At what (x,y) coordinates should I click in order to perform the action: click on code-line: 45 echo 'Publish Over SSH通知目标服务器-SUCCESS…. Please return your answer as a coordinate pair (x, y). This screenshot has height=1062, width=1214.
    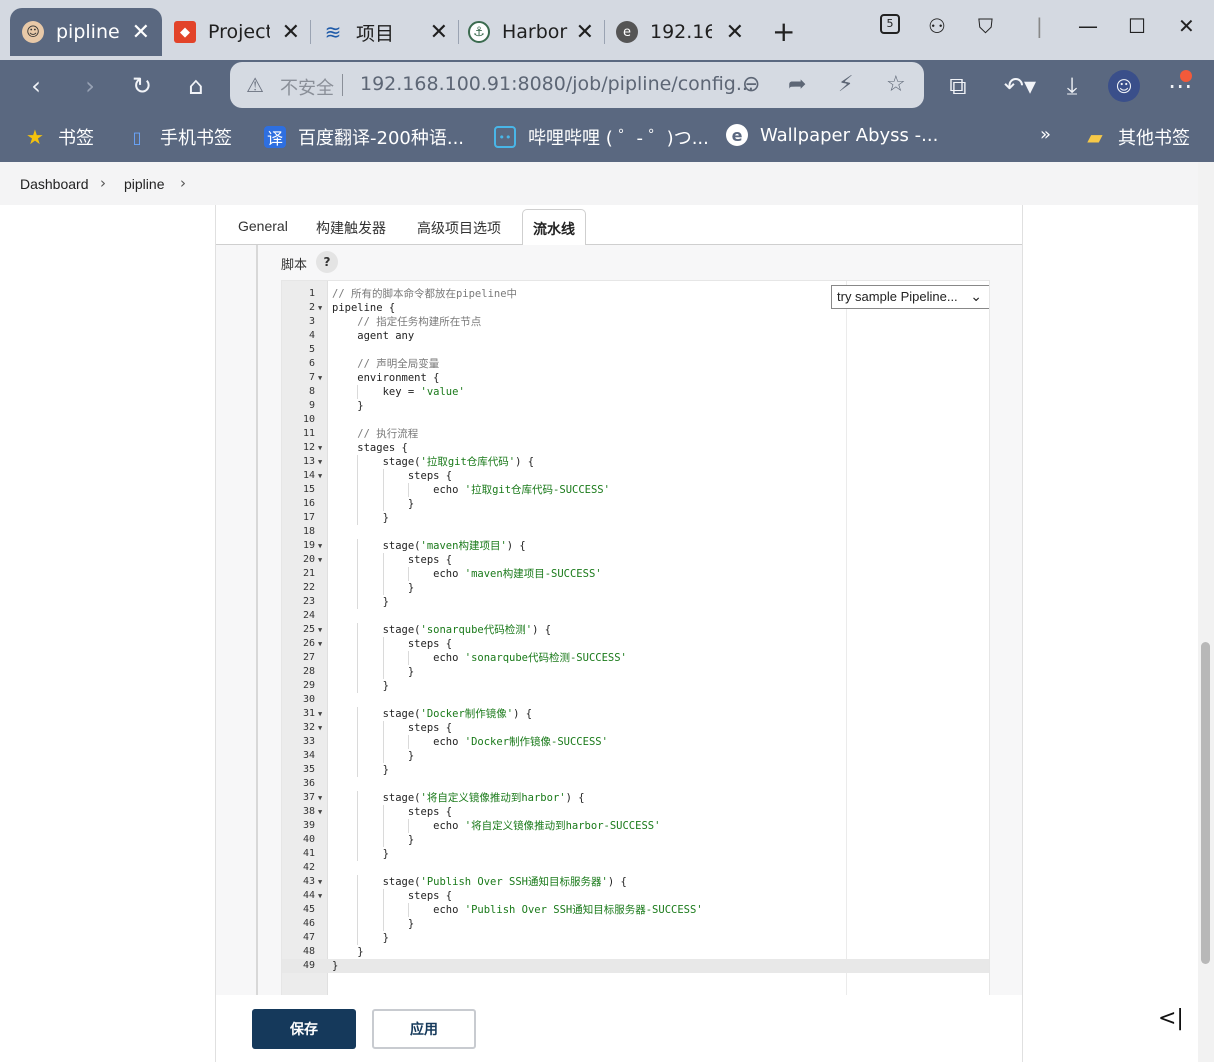
    Looking at the image, I should click on (635, 910).